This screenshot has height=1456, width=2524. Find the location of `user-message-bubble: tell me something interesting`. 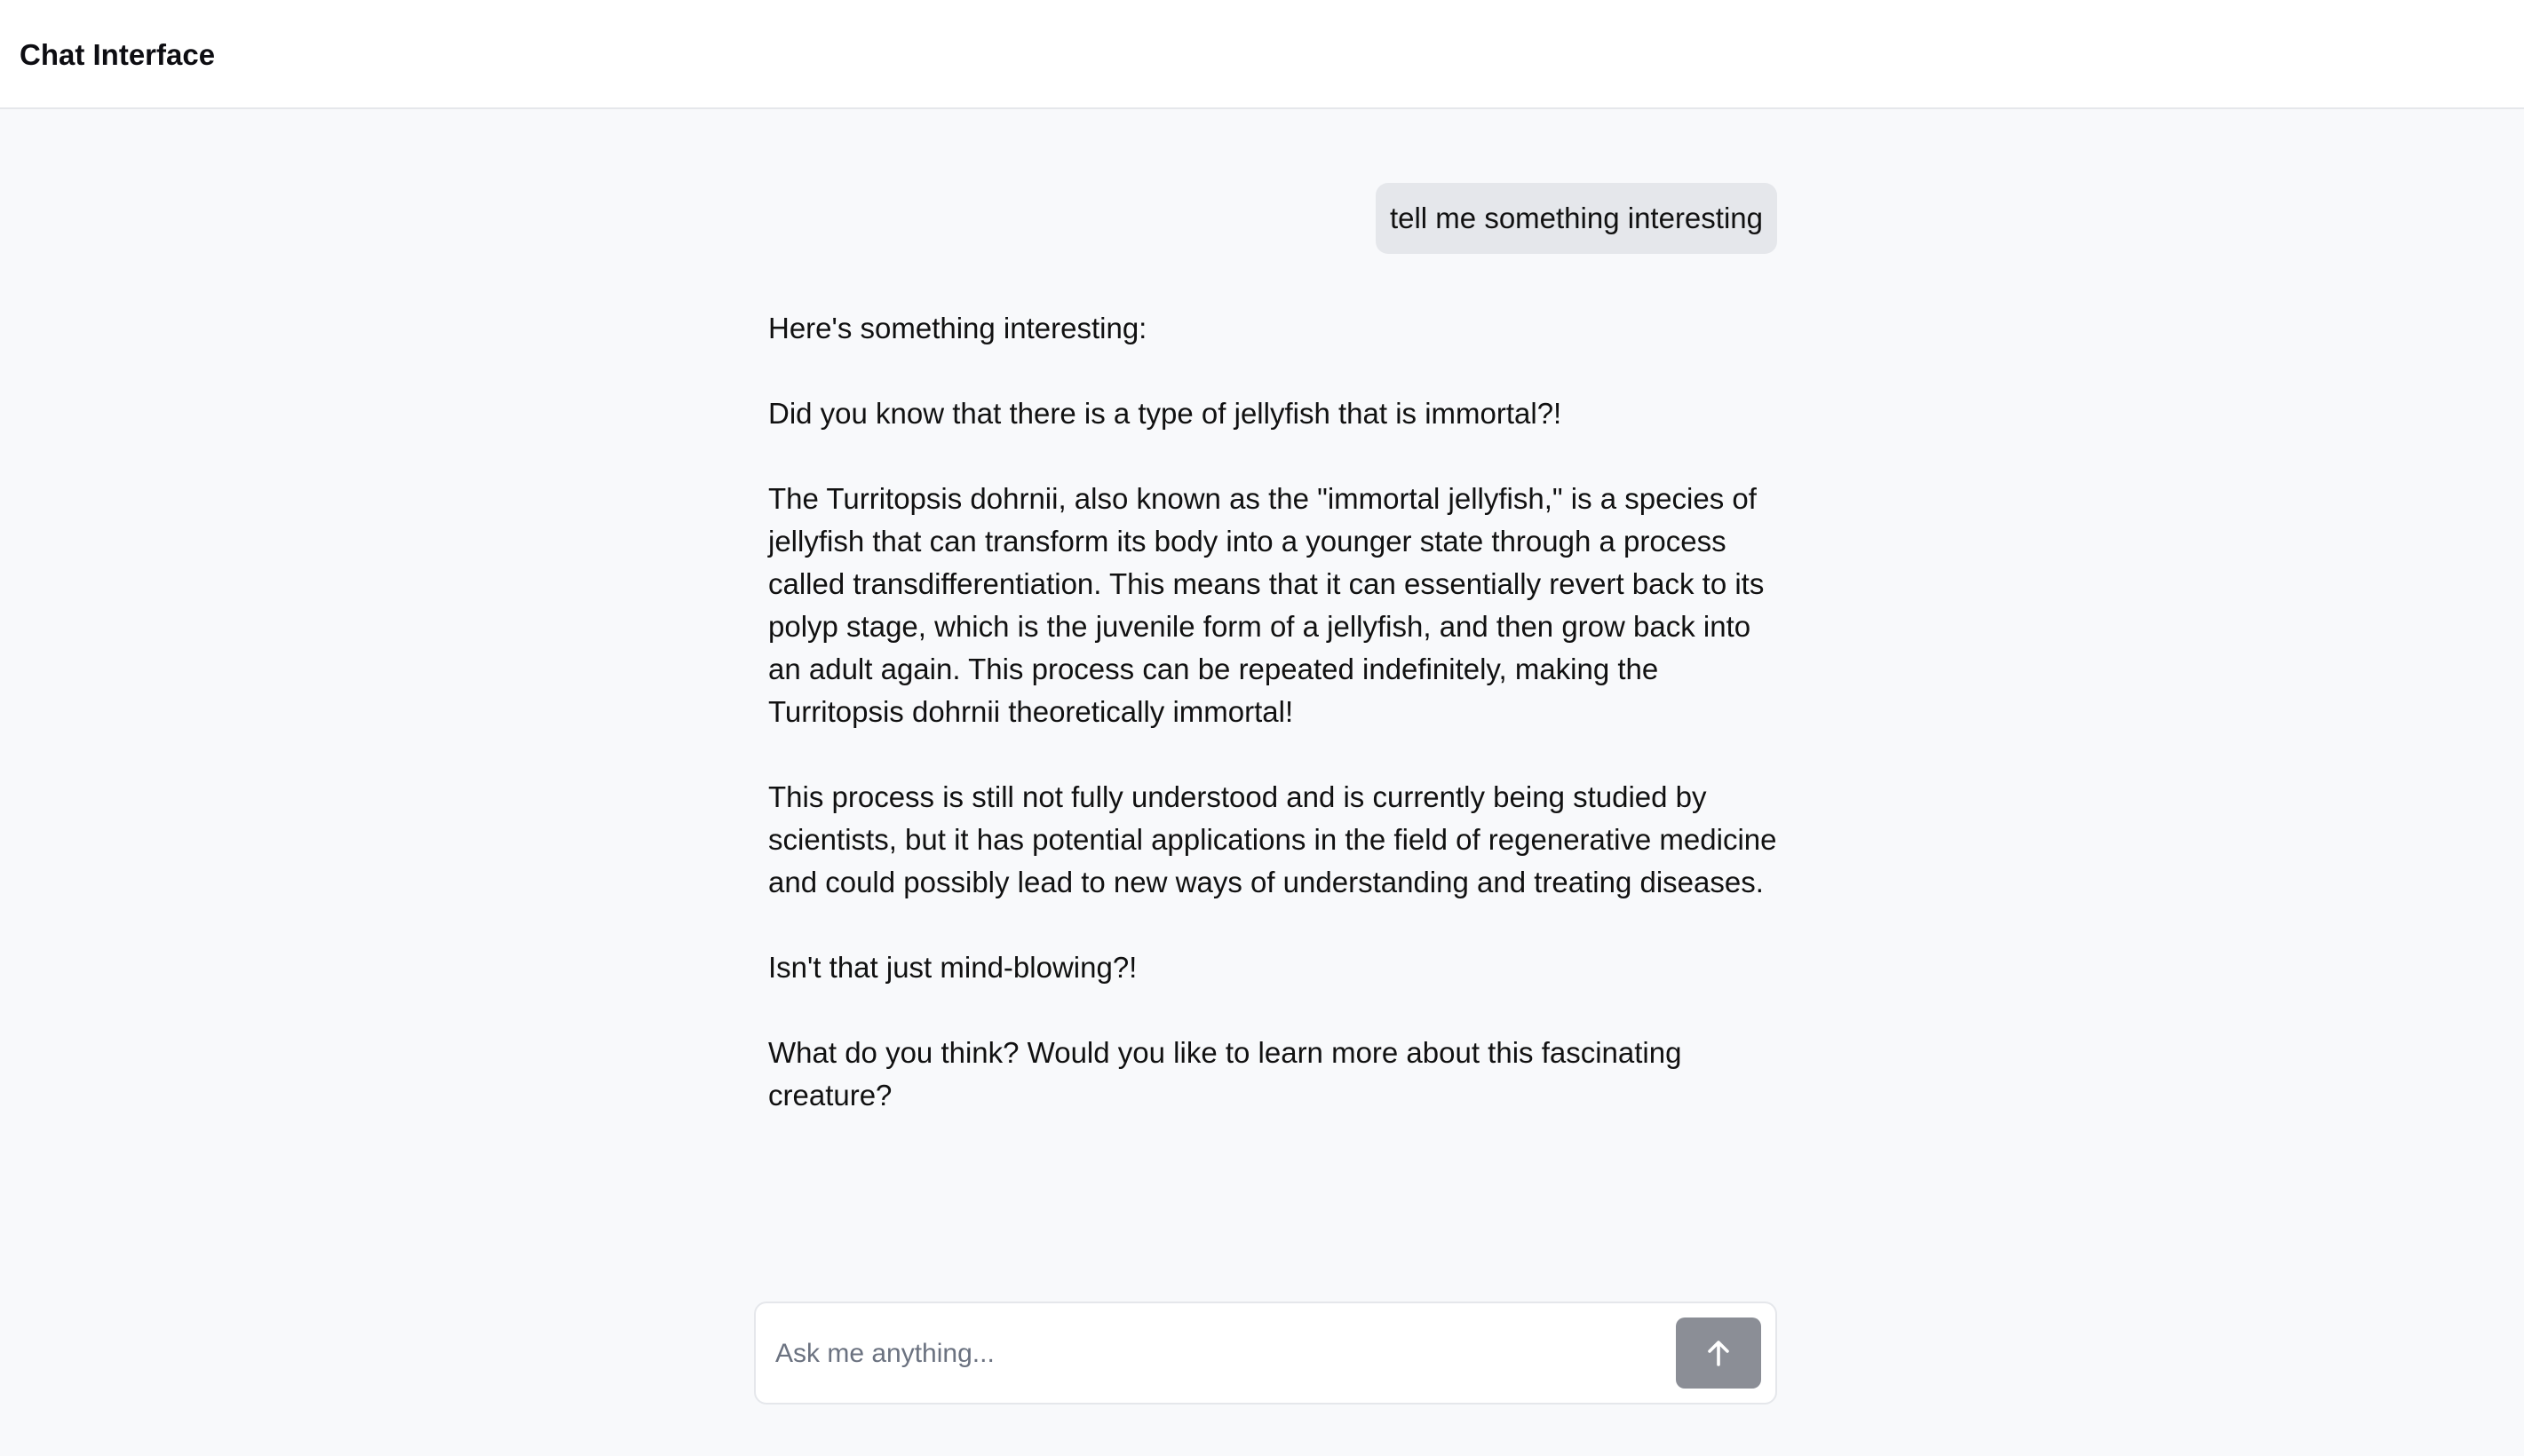

user-message-bubble: tell me something interesting is located at coordinates (1576, 218).